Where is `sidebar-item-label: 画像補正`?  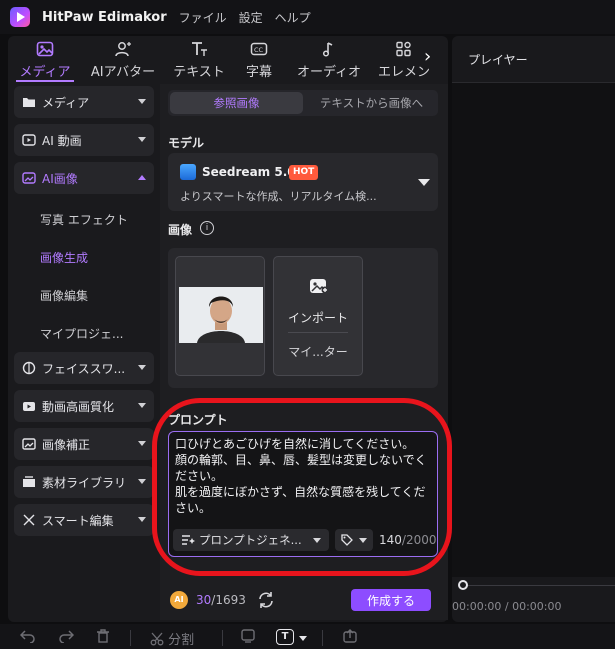
sidebar-item-label: 画像補正 is located at coordinates (66, 444).